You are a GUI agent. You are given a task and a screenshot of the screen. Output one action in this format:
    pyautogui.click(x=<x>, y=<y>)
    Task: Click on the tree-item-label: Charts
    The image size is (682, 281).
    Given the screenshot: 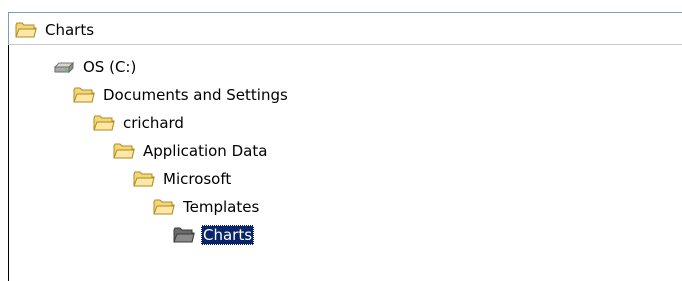 What is the action you would take?
    pyautogui.click(x=228, y=235)
    